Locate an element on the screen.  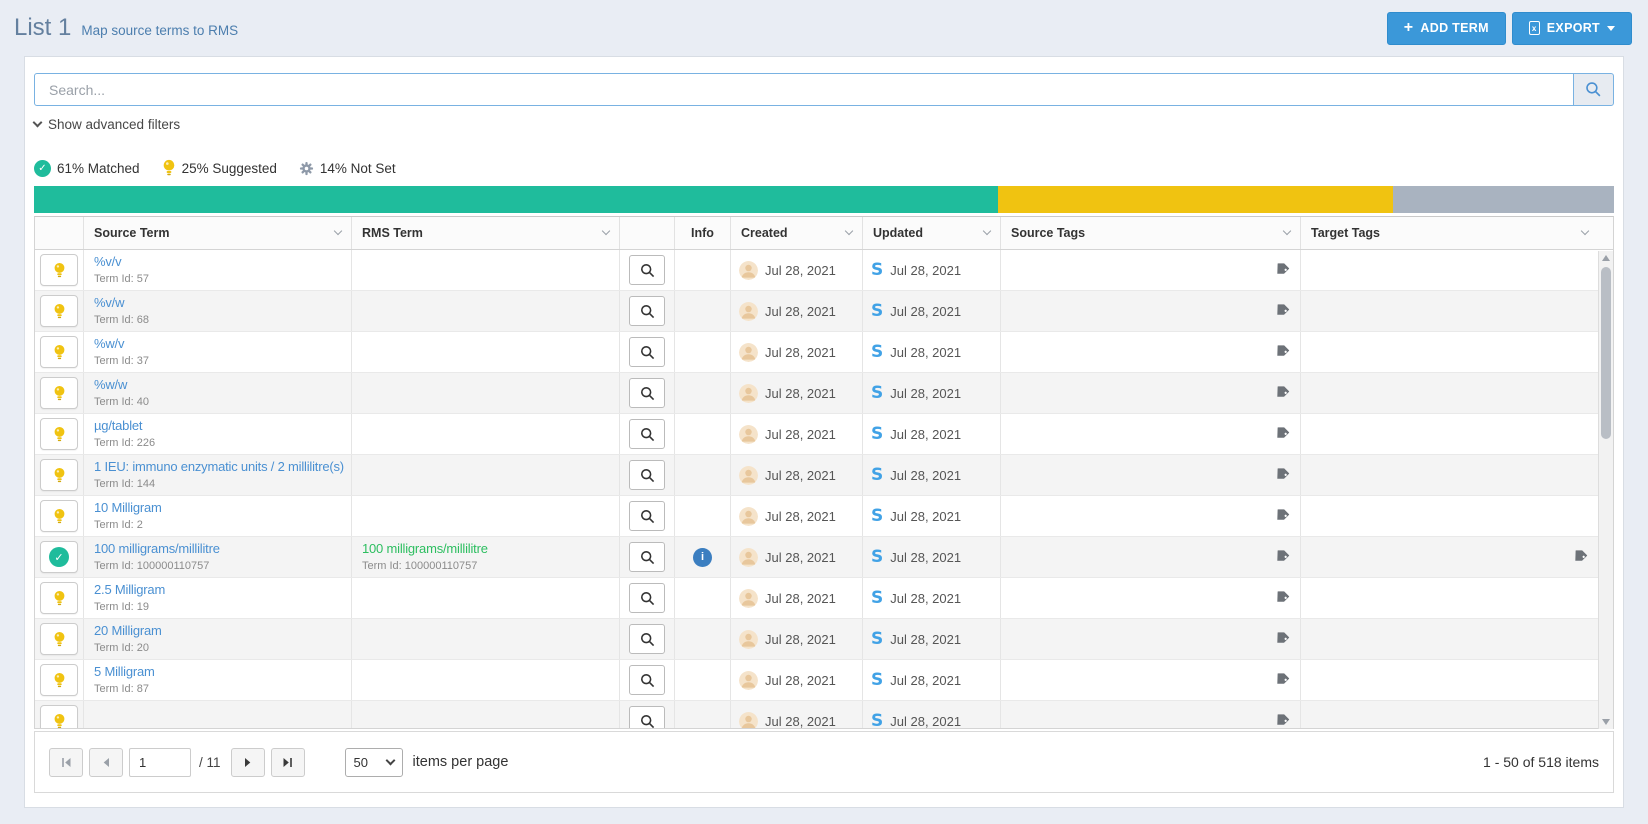
source-term: 2.5 Milligram Term Id: 19 is located at coordinates (217, 597).